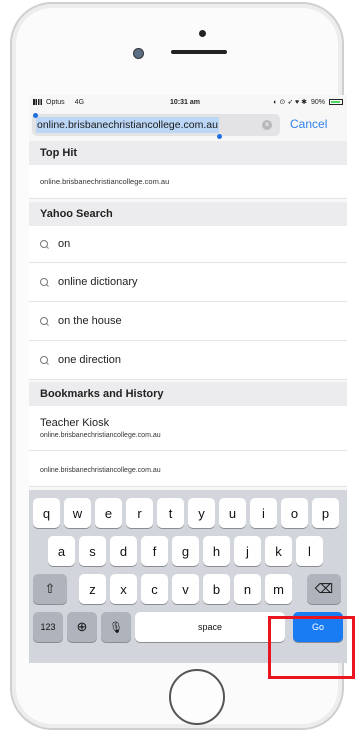 This screenshot has height=735, width=356. What do you see at coordinates (188, 321) in the screenshot?
I see `suggestion-row: on the house` at bounding box center [188, 321].